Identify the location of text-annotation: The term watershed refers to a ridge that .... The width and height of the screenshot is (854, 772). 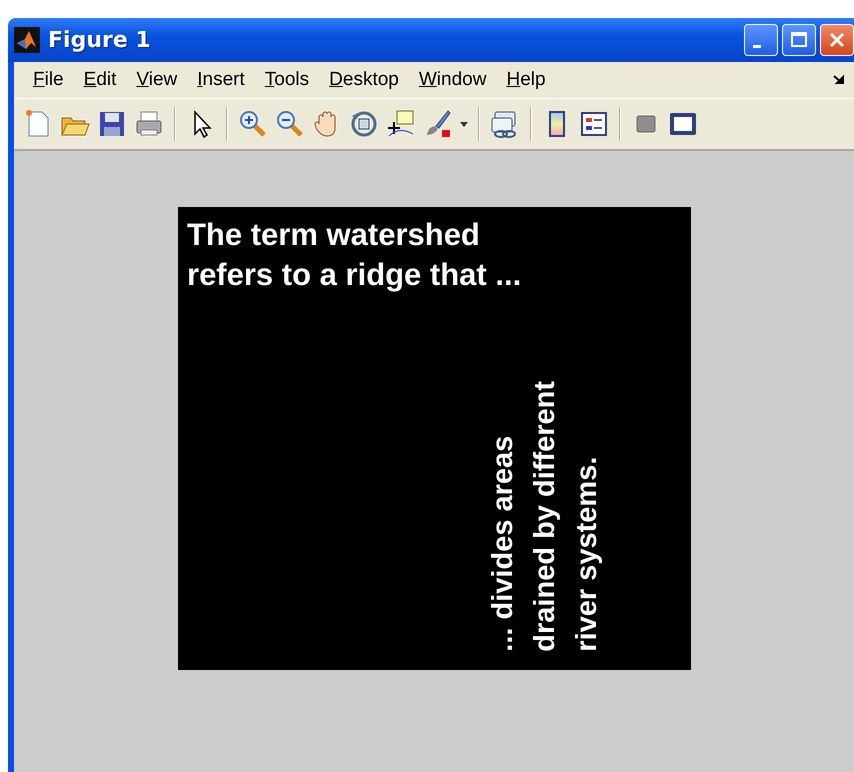
(354, 255).